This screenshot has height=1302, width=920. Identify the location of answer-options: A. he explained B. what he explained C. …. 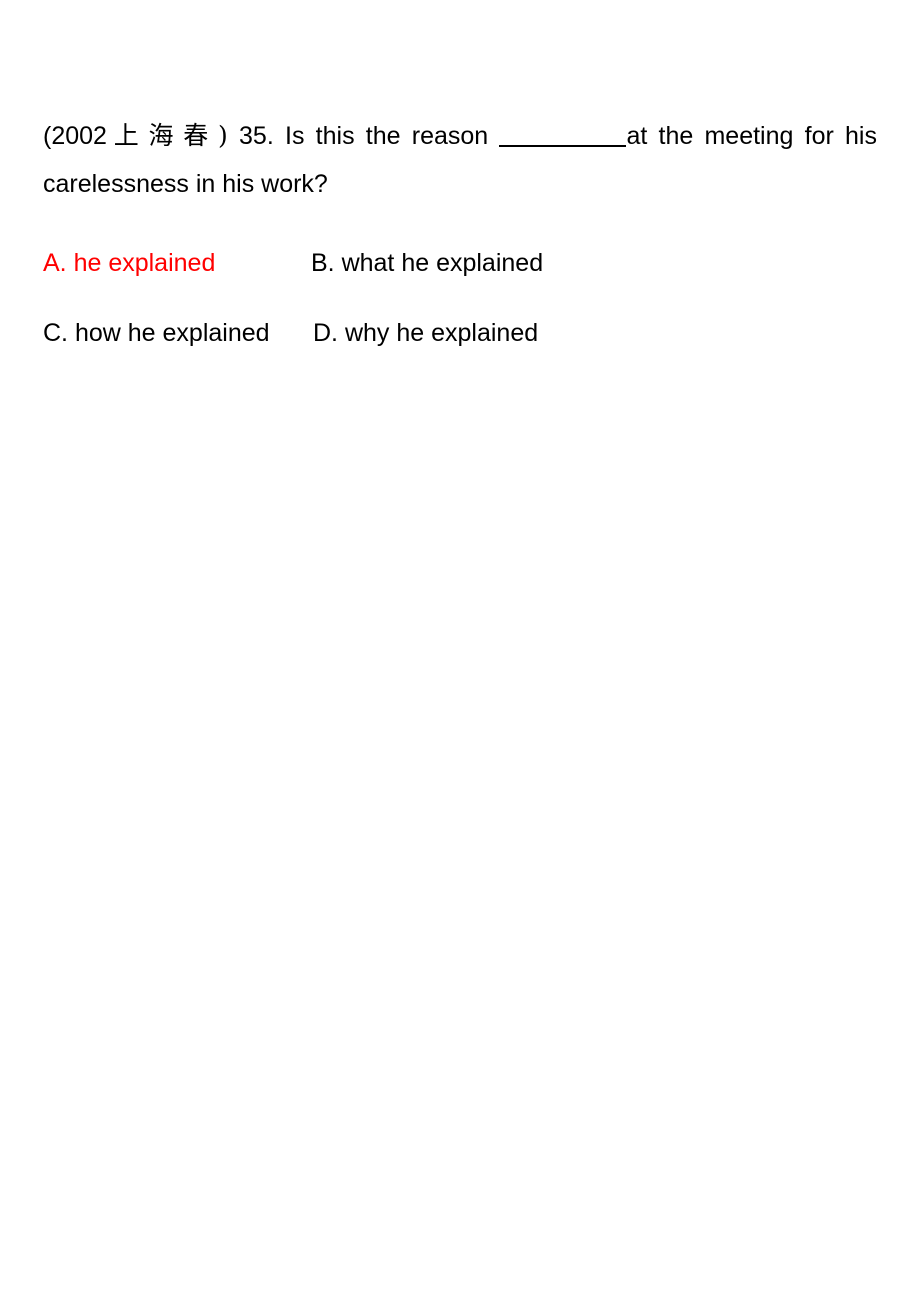
(460, 298).